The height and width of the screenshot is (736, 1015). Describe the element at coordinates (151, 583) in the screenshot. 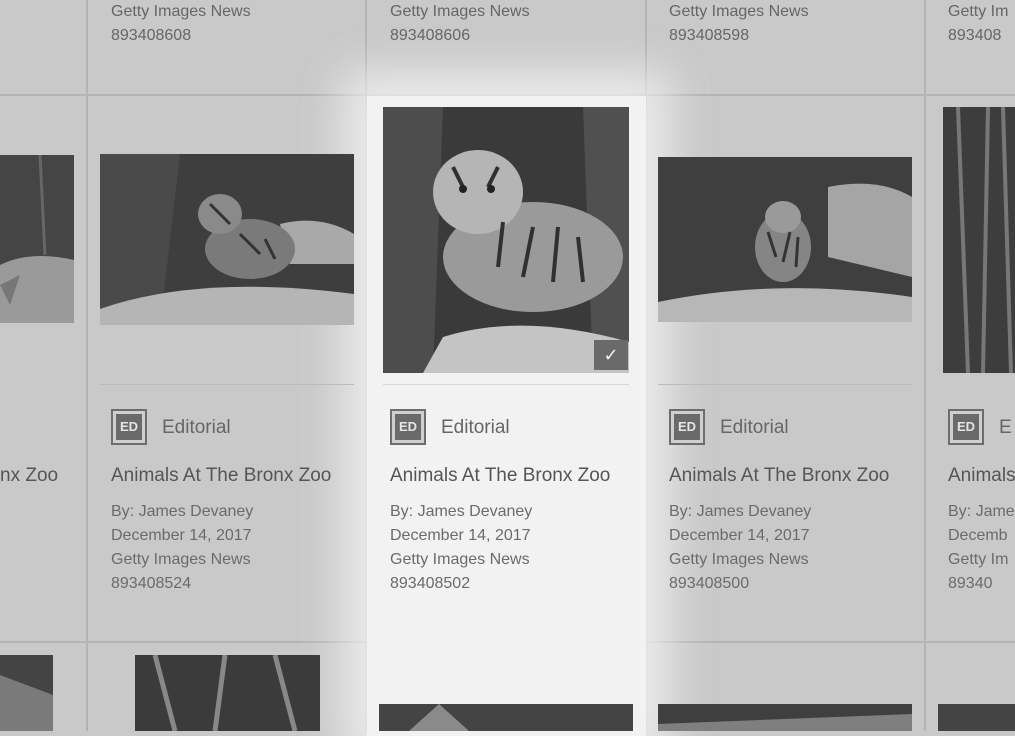

I see `asset-id: 893408524` at that location.